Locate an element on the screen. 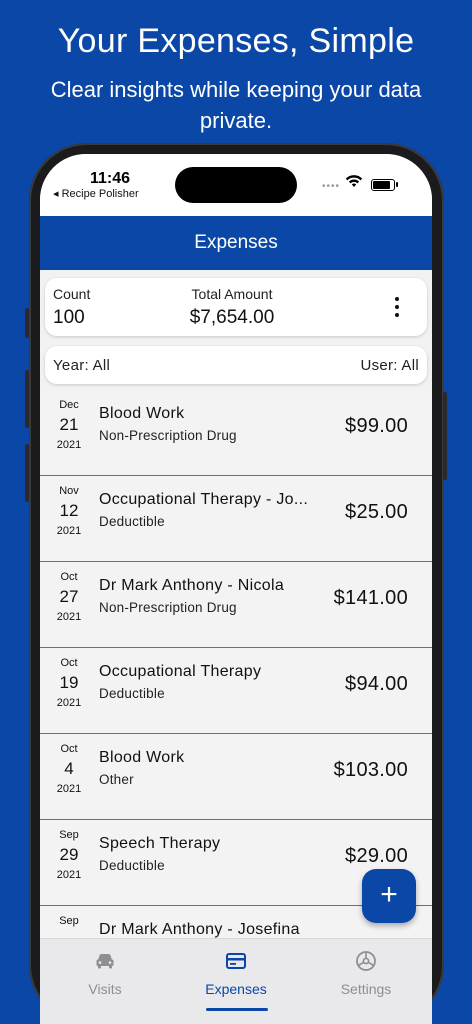  expense-day: 12 is located at coordinates (69, 510).